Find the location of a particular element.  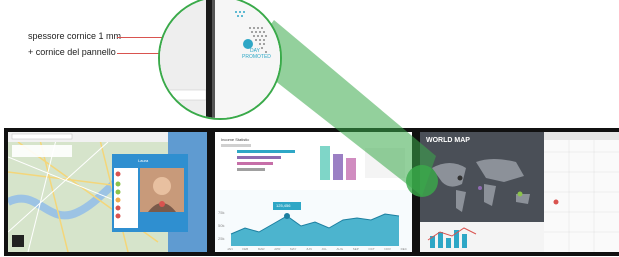

badge-line-2: PROMOTED is located at coordinates (256, 57).